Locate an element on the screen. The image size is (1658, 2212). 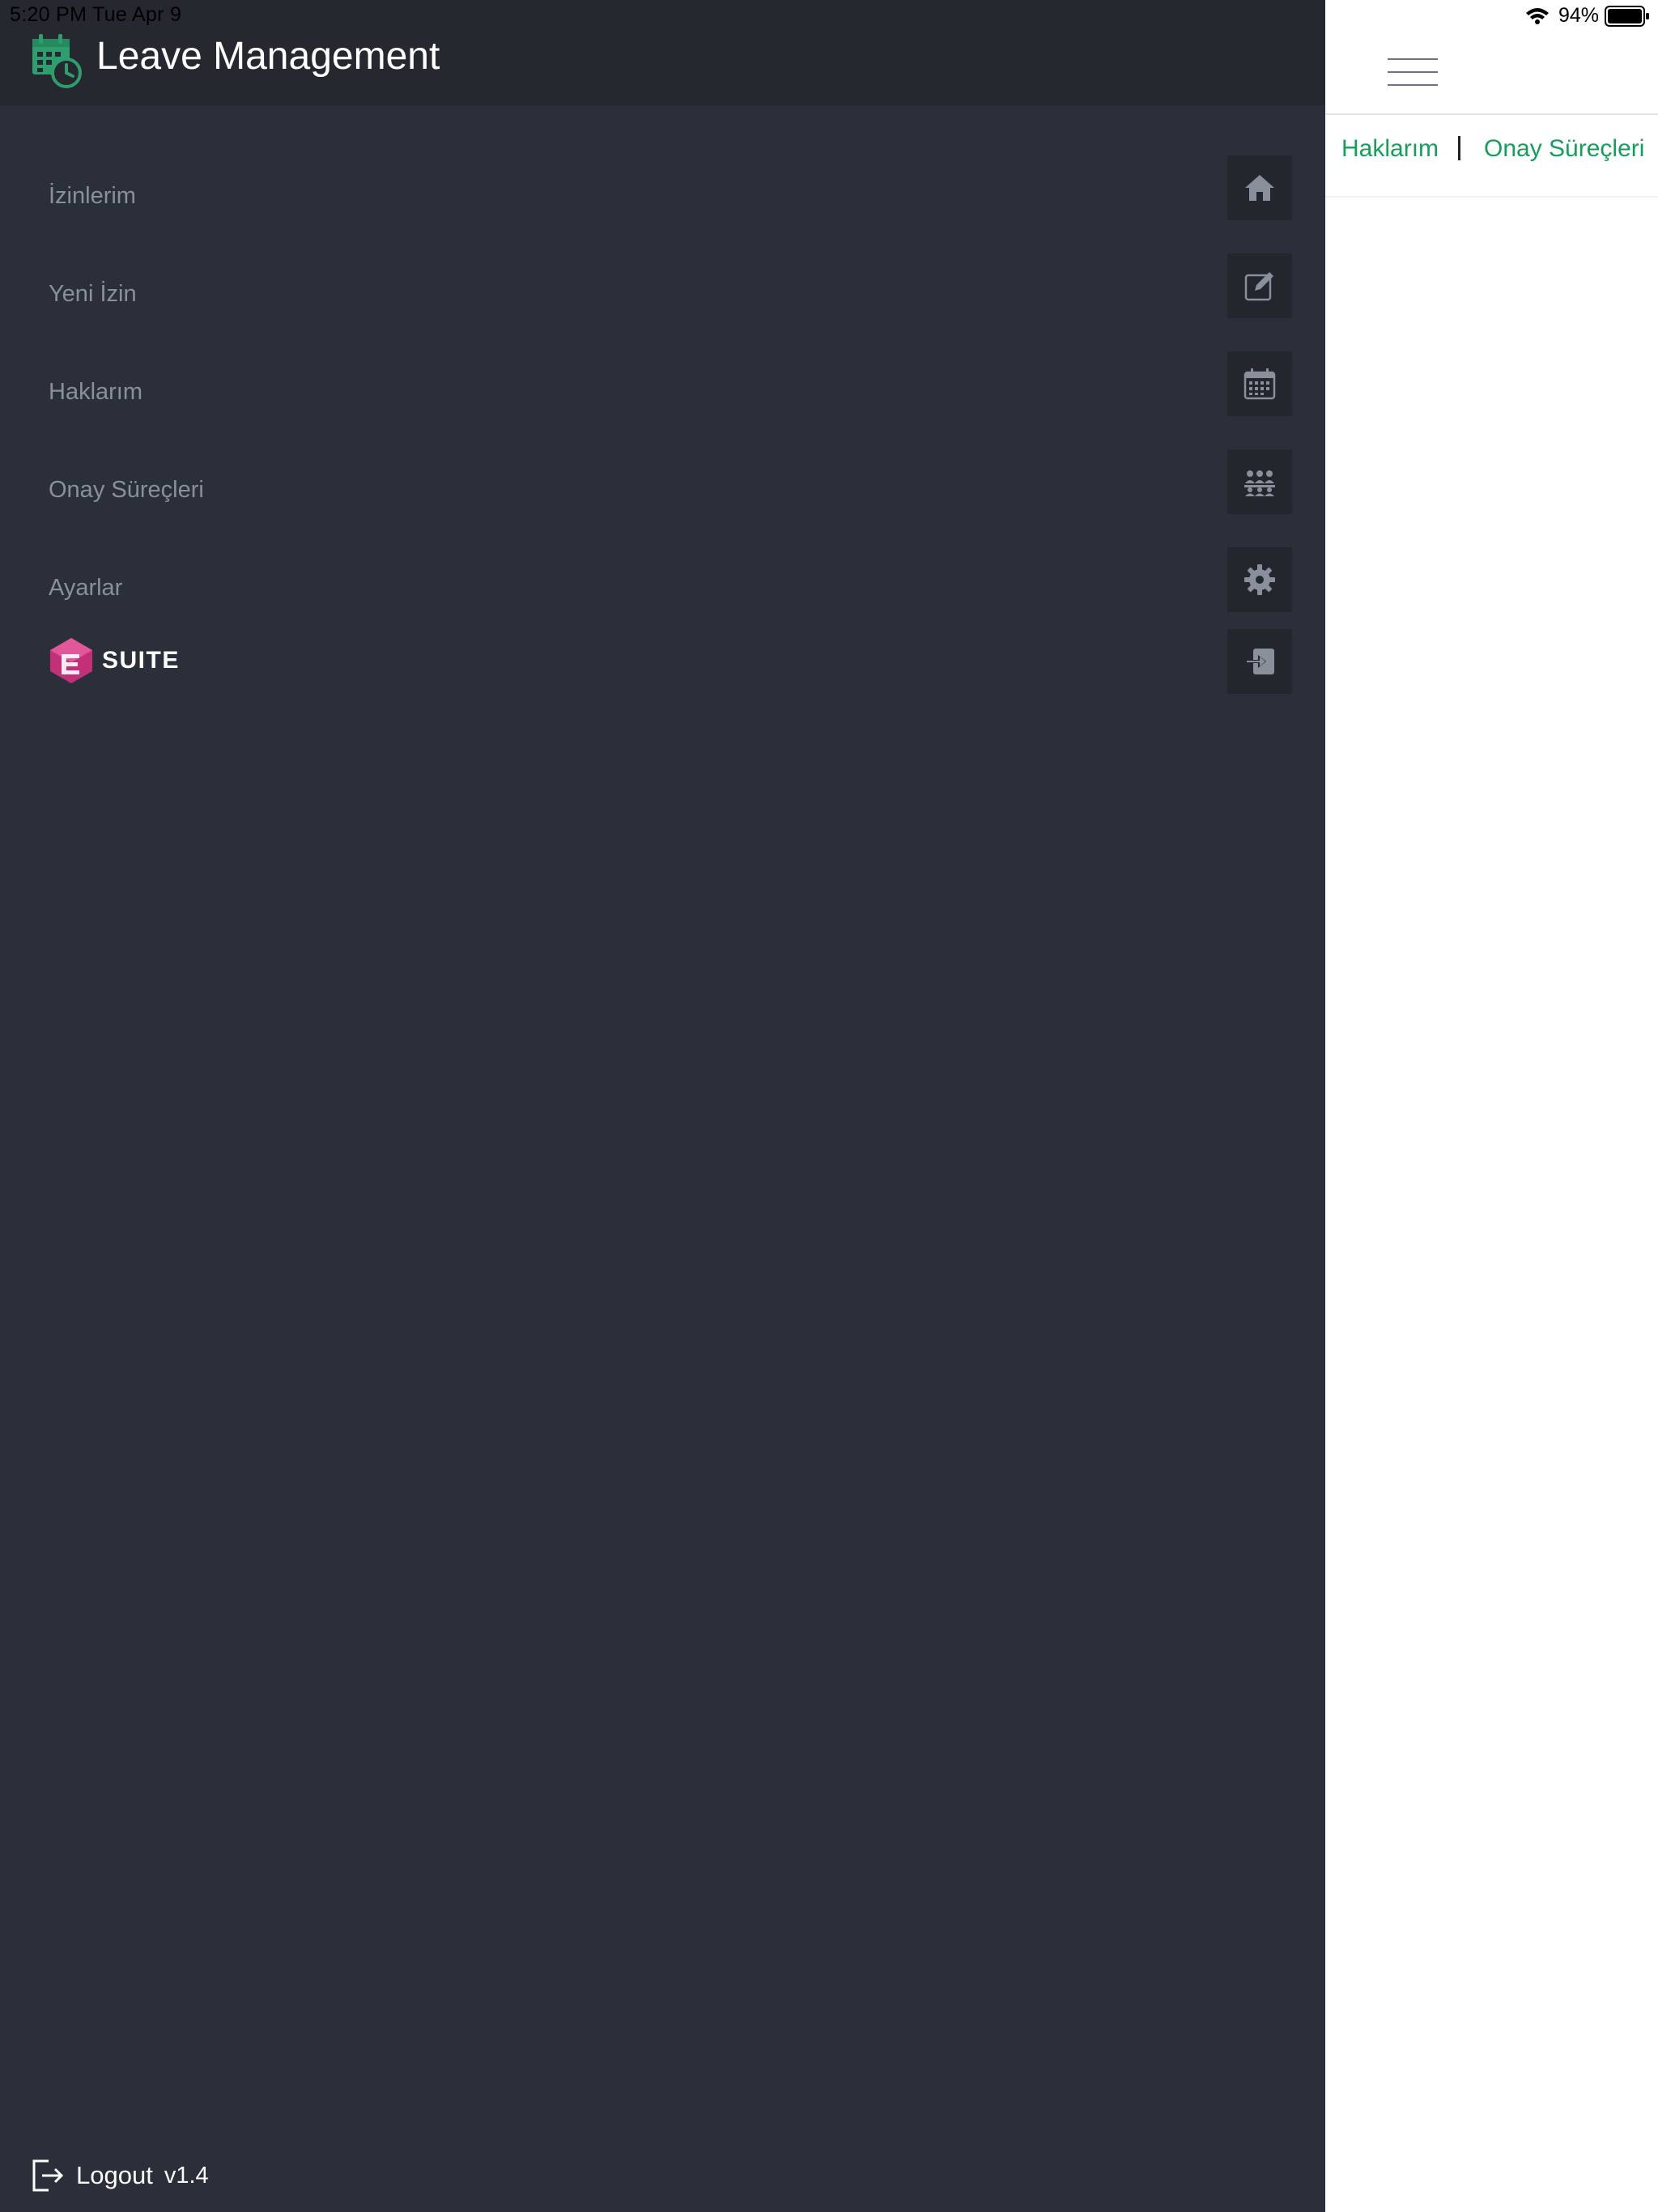
team-icon is located at coordinates (1259, 483).